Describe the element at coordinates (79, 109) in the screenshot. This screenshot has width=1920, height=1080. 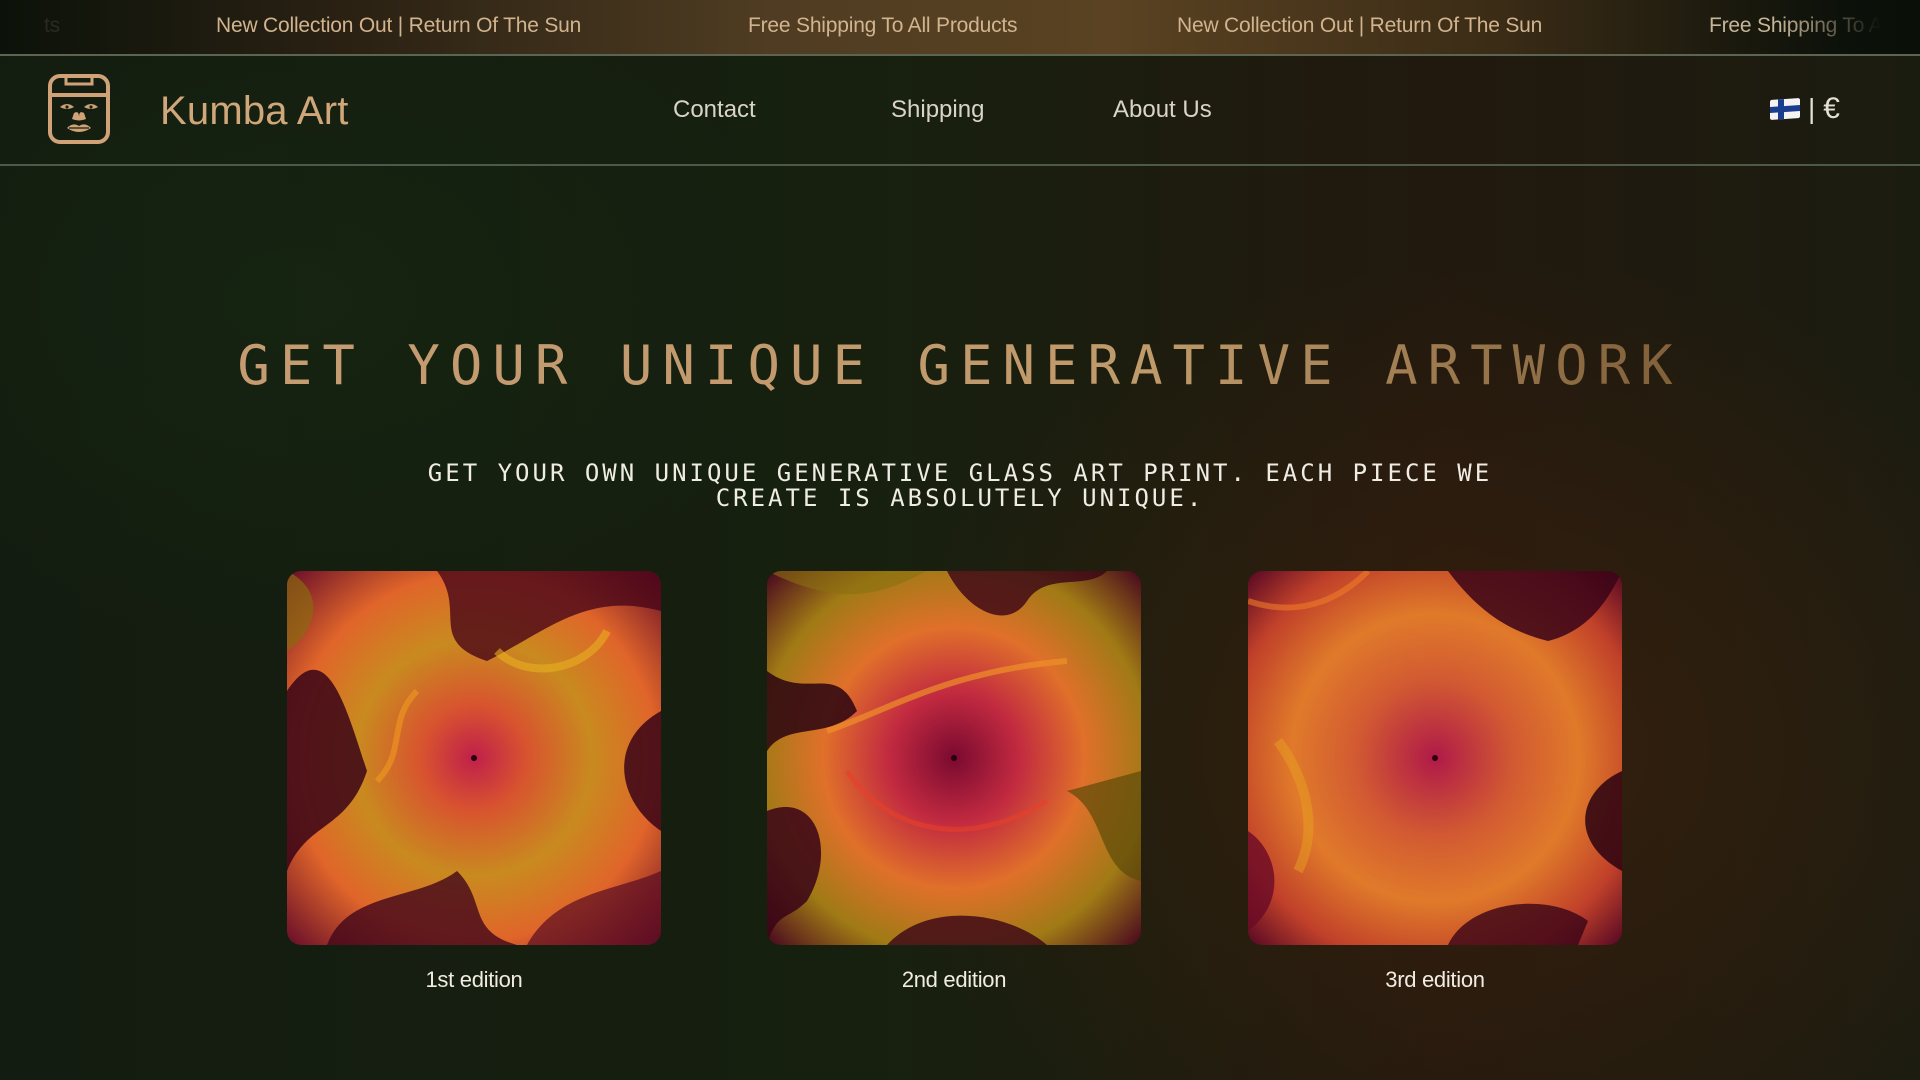
I see `face-tablet-icon` at that location.